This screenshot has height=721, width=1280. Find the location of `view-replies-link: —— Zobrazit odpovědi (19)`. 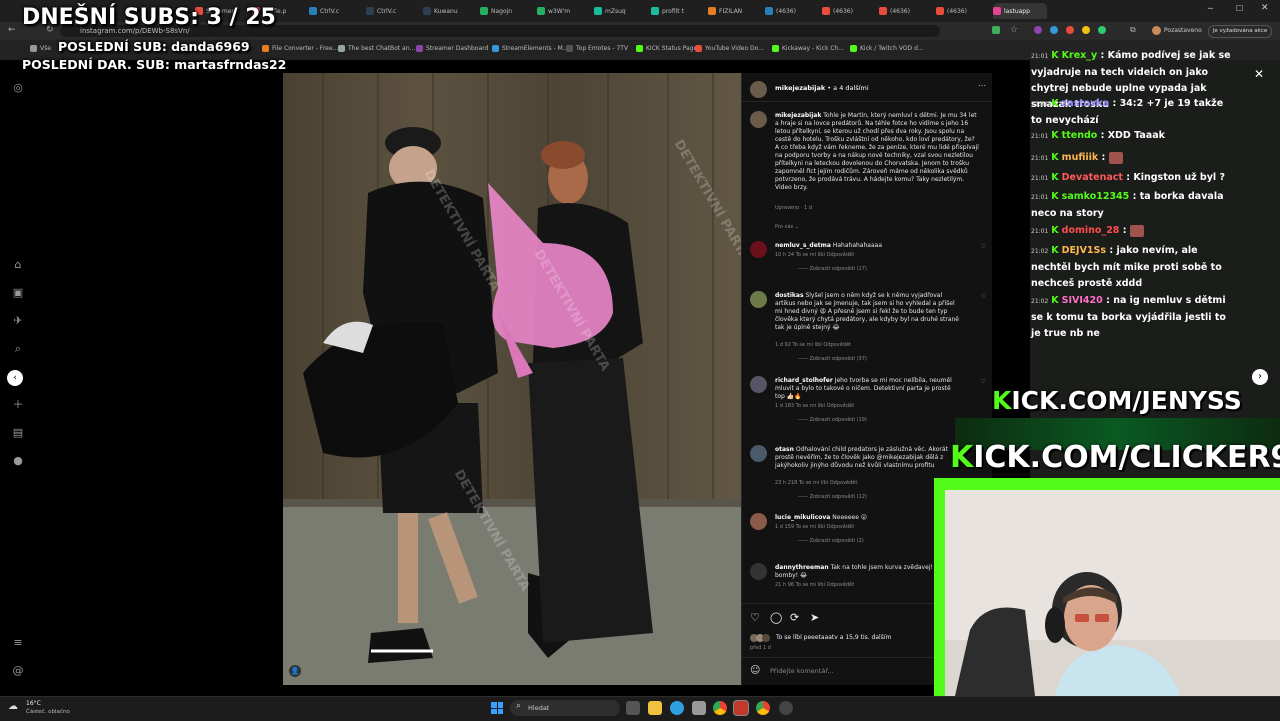

view-replies-link: —— Zobrazit odpovědi (19) is located at coordinates (832, 420).